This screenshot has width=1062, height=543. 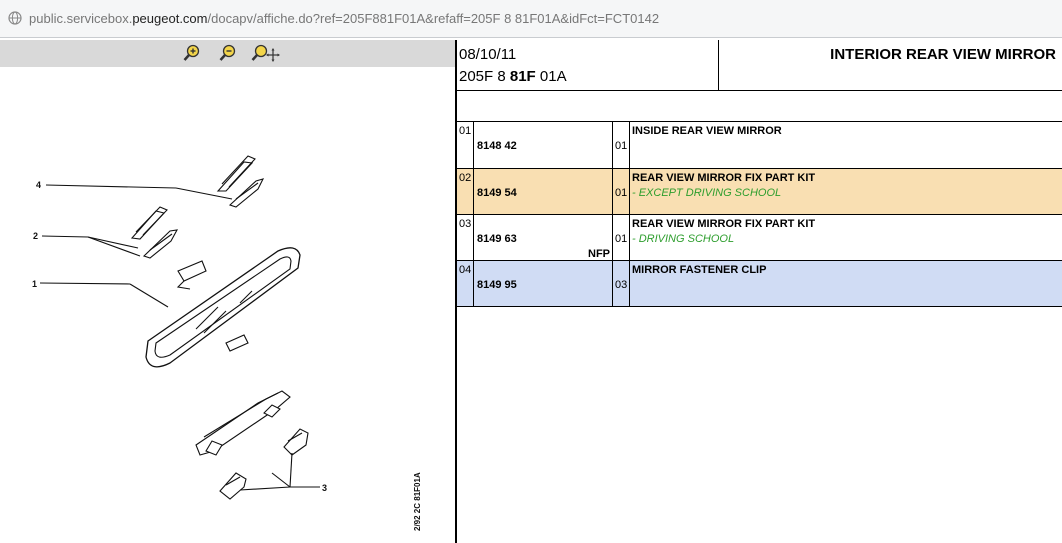 What do you see at coordinates (34, 284) in the screenshot?
I see `callout-1: 1` at bounding box center [34, 284].